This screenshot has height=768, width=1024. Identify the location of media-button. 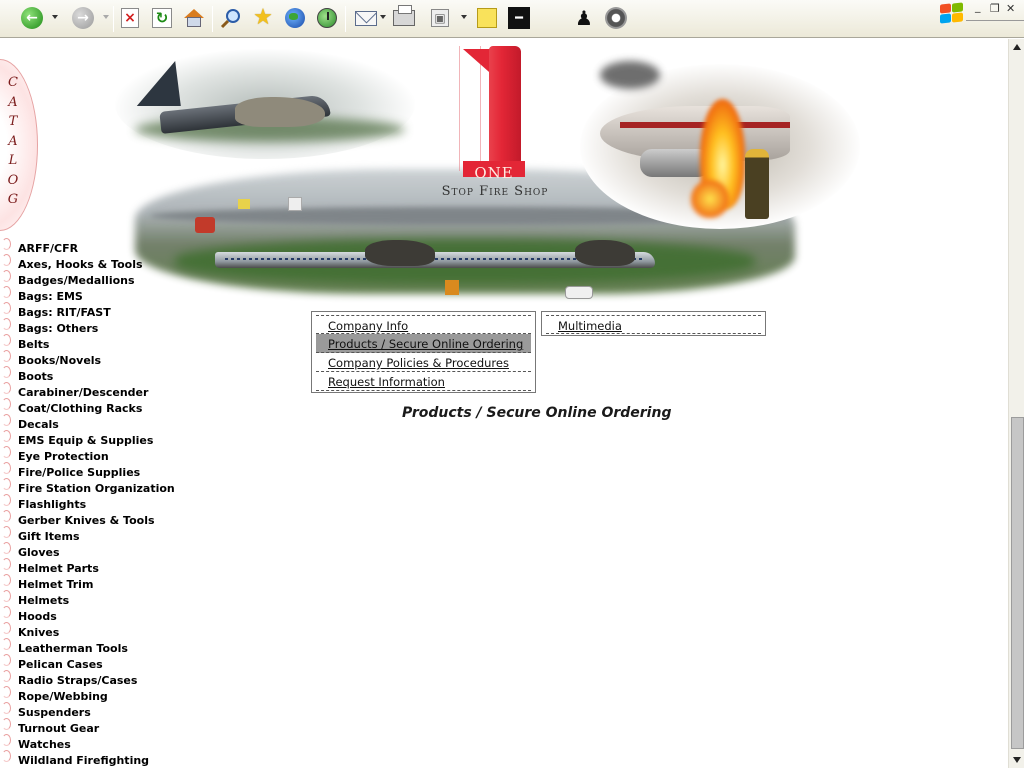
(295, 18).